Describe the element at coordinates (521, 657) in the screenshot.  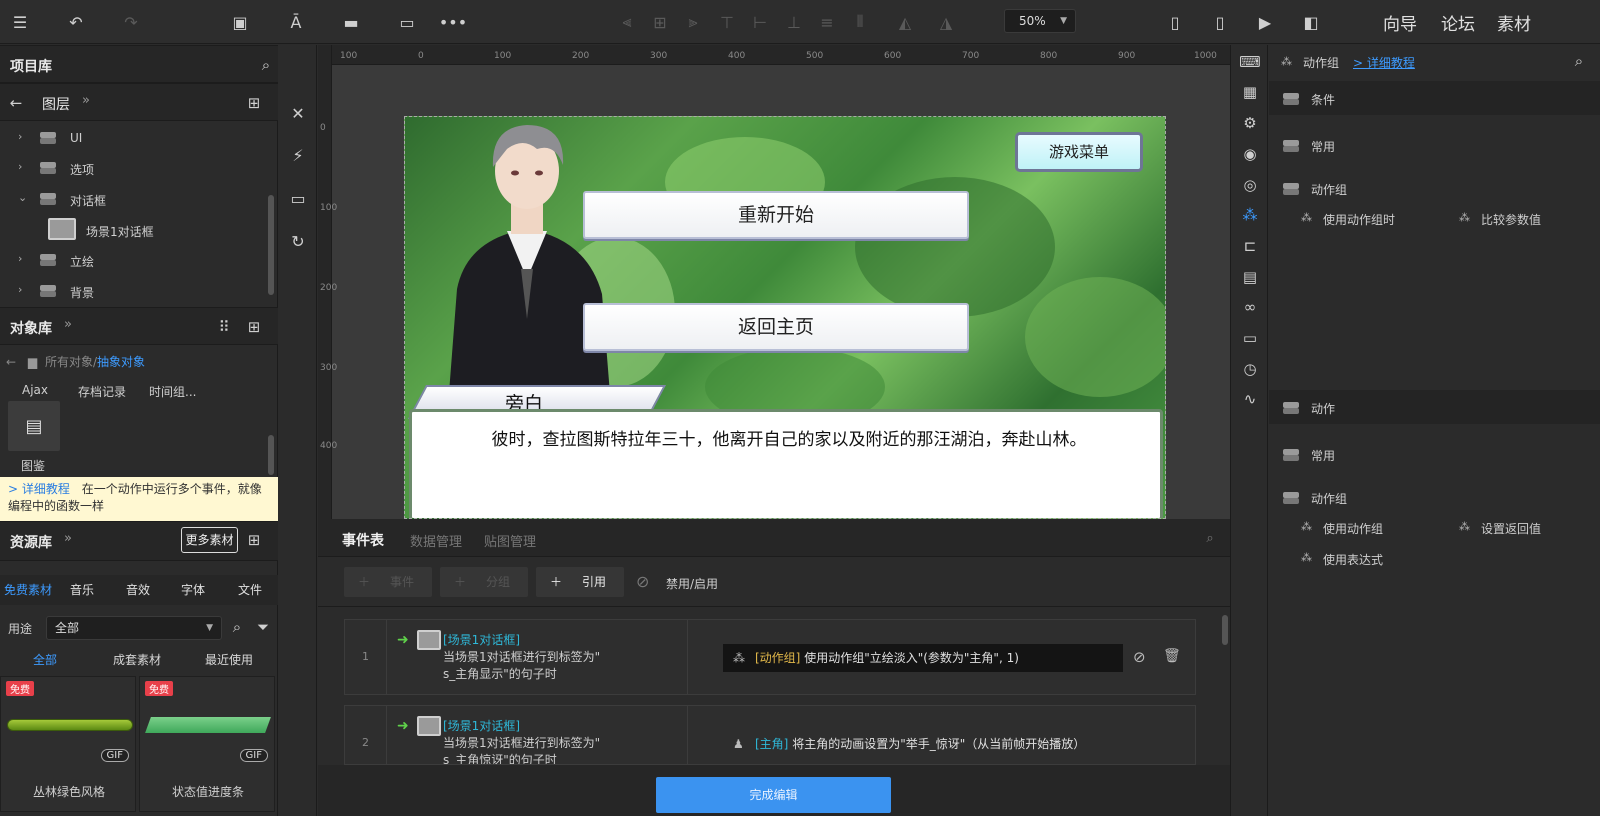
I see `event-condition: [场景1对话框] 当场景1对话框进行到标签为" s_主角显示"的句子时` at that location.